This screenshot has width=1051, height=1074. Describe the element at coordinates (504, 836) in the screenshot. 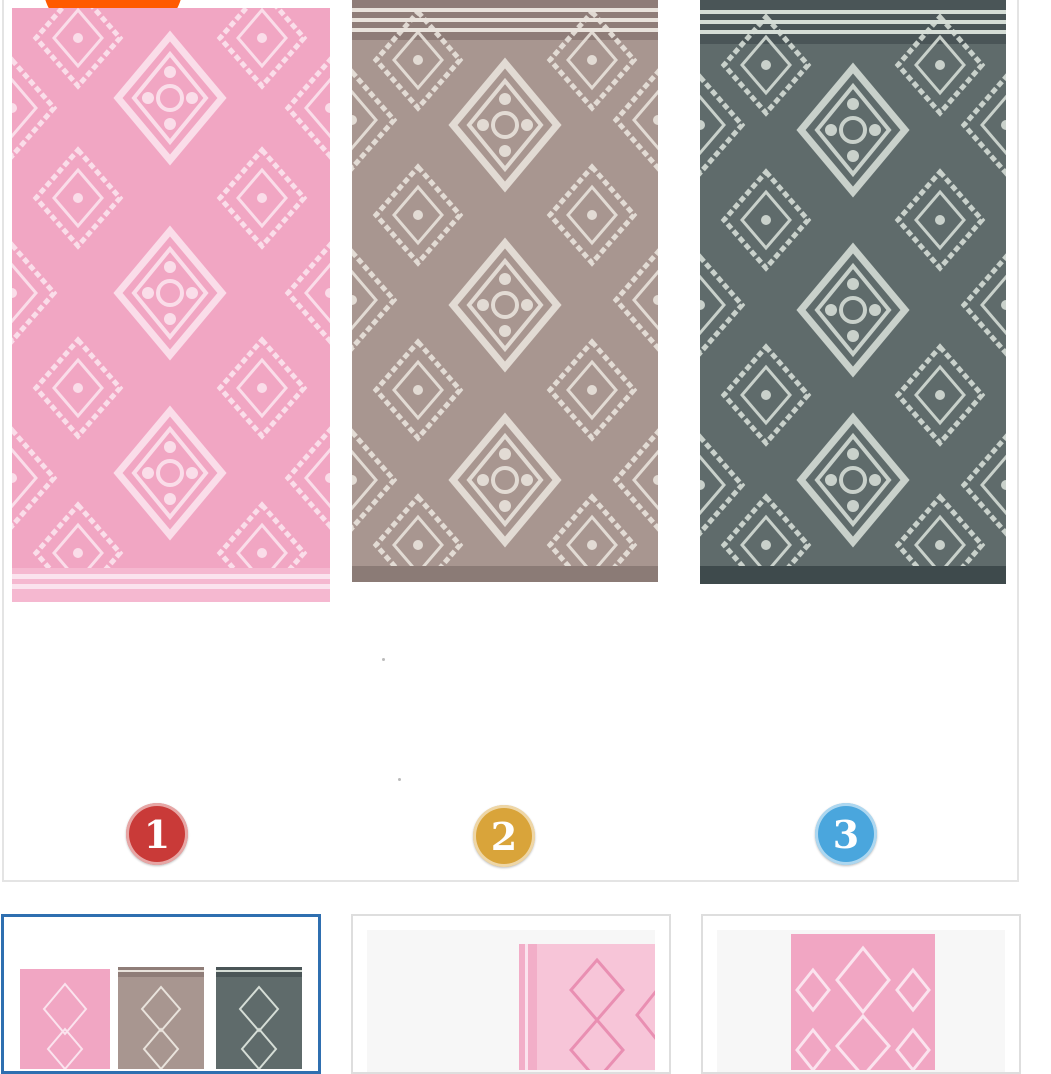

I see `number-badge-2: 2` at that location.